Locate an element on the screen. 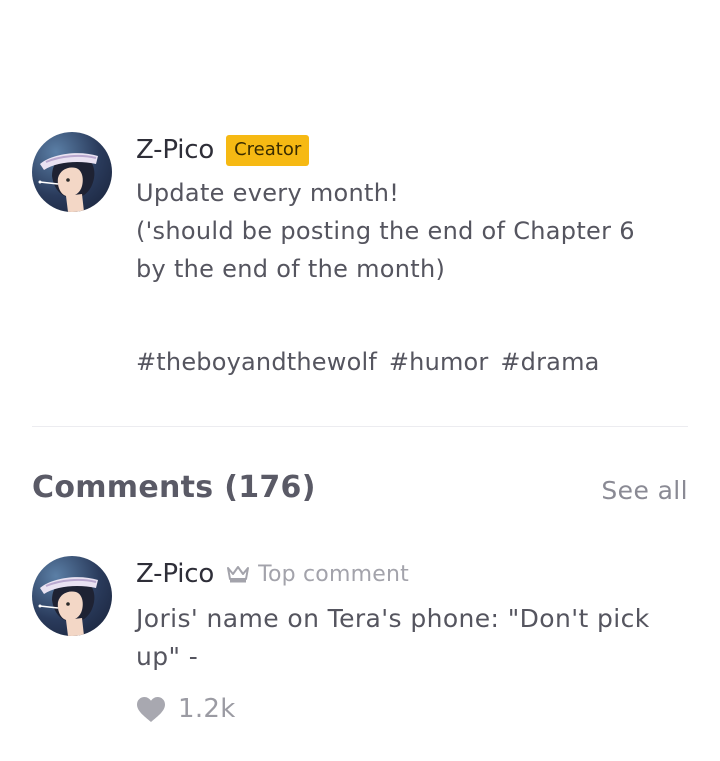 This screenshot has width=720, height=761. tag-link: #theboyandthewolf is located at coordinates (256, 362).